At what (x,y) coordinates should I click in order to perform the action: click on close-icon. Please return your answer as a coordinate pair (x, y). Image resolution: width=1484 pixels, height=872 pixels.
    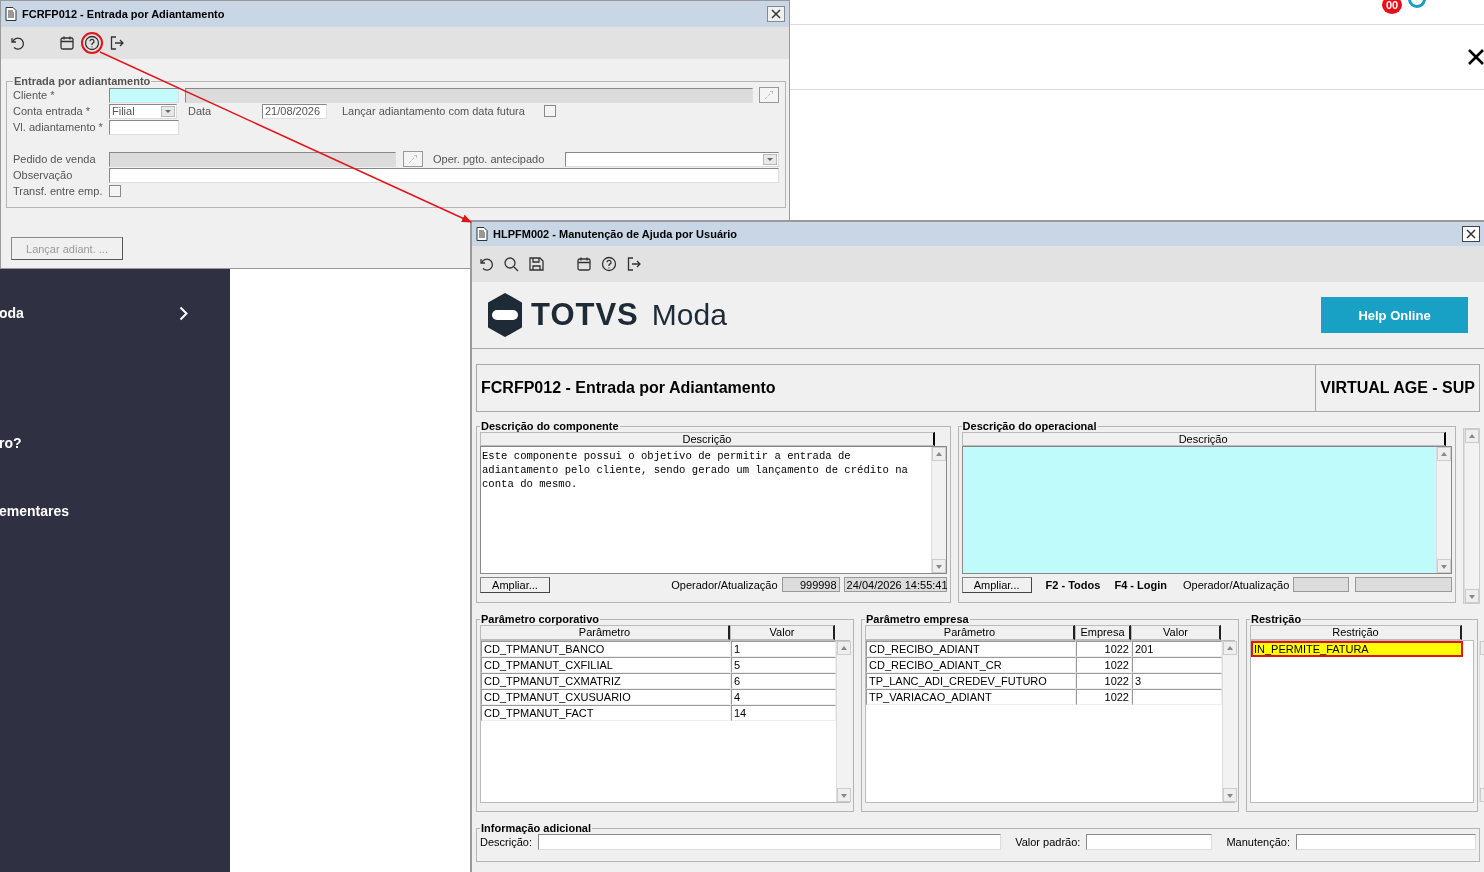
    Looking at the image, I should click on (1476, 57).